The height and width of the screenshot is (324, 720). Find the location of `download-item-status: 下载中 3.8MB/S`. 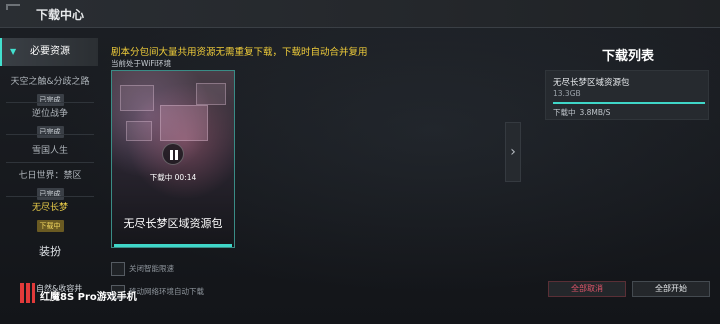

download-item-status: 下载中 3.8MB/S is located at coordinates (581, 112).